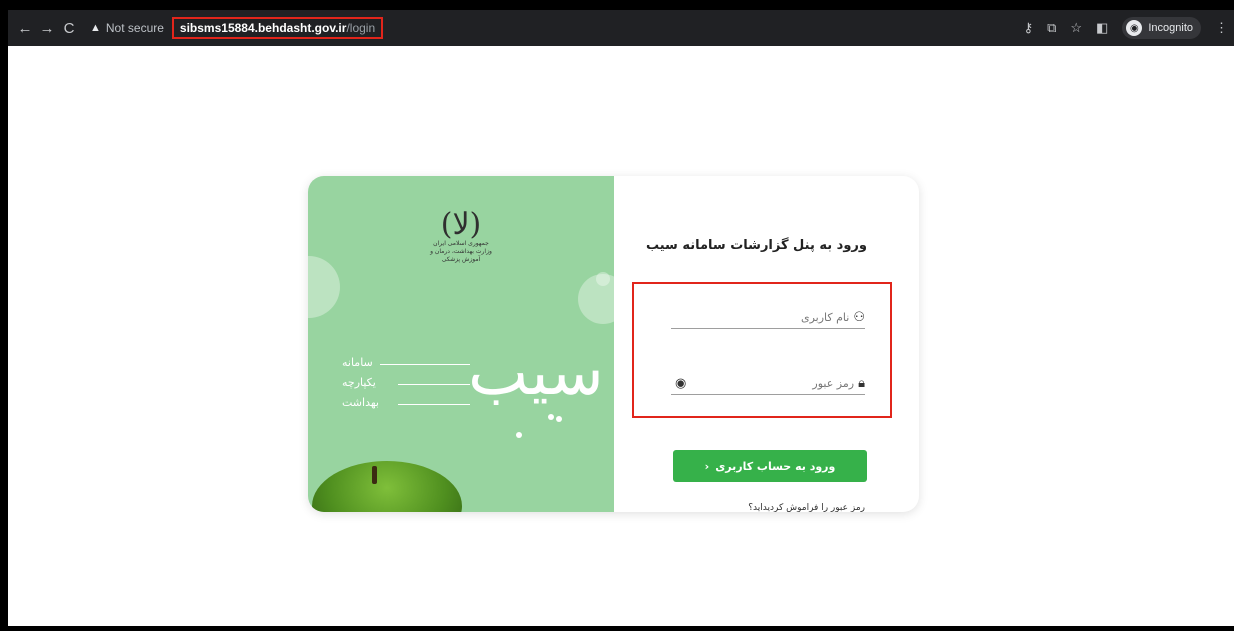 The height and width of the screenshot is (631, 1234). I want to click on kebab-menu-icon: ⋮, so click(1221, 28).